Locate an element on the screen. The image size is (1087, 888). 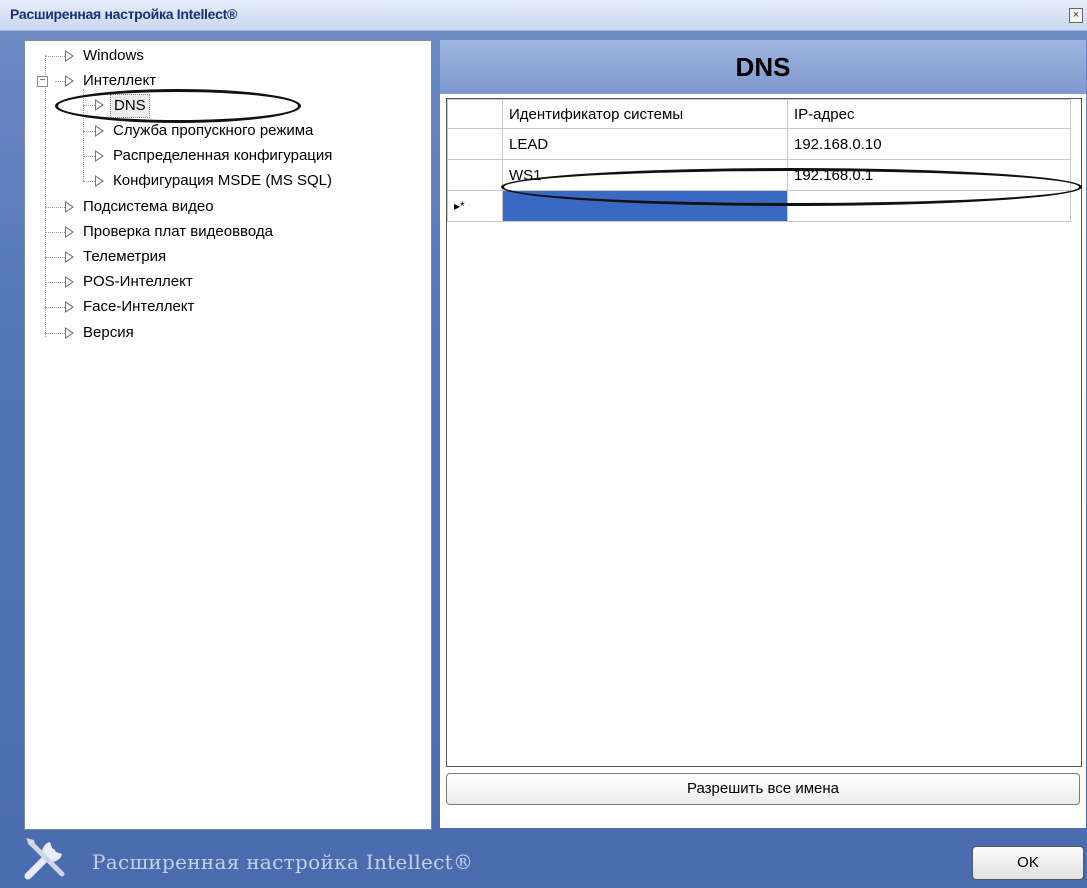
tree-item-access-control: Служба пропускного режима is located at coordinates (205, 131).